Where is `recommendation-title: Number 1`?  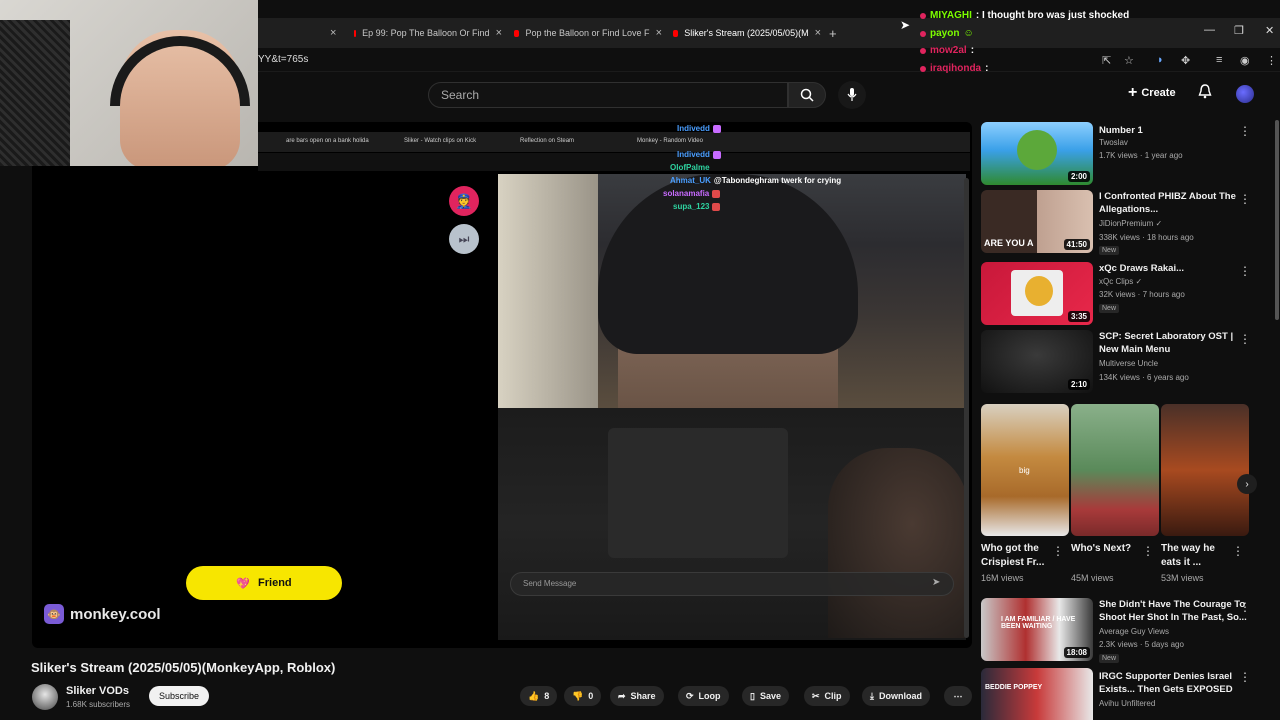
recommendation-title: Number 1 is located at coordinates (1174, 130).